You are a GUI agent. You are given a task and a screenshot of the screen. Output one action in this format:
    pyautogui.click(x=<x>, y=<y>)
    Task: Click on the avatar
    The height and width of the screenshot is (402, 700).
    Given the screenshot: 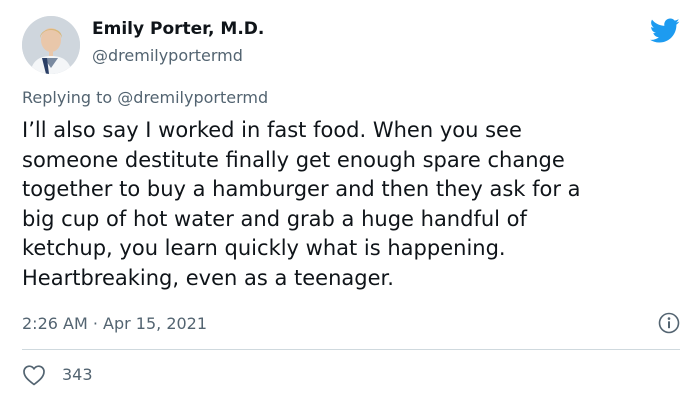 What is the action you would take?
    pyautogui.click(x=51, y=45)
    